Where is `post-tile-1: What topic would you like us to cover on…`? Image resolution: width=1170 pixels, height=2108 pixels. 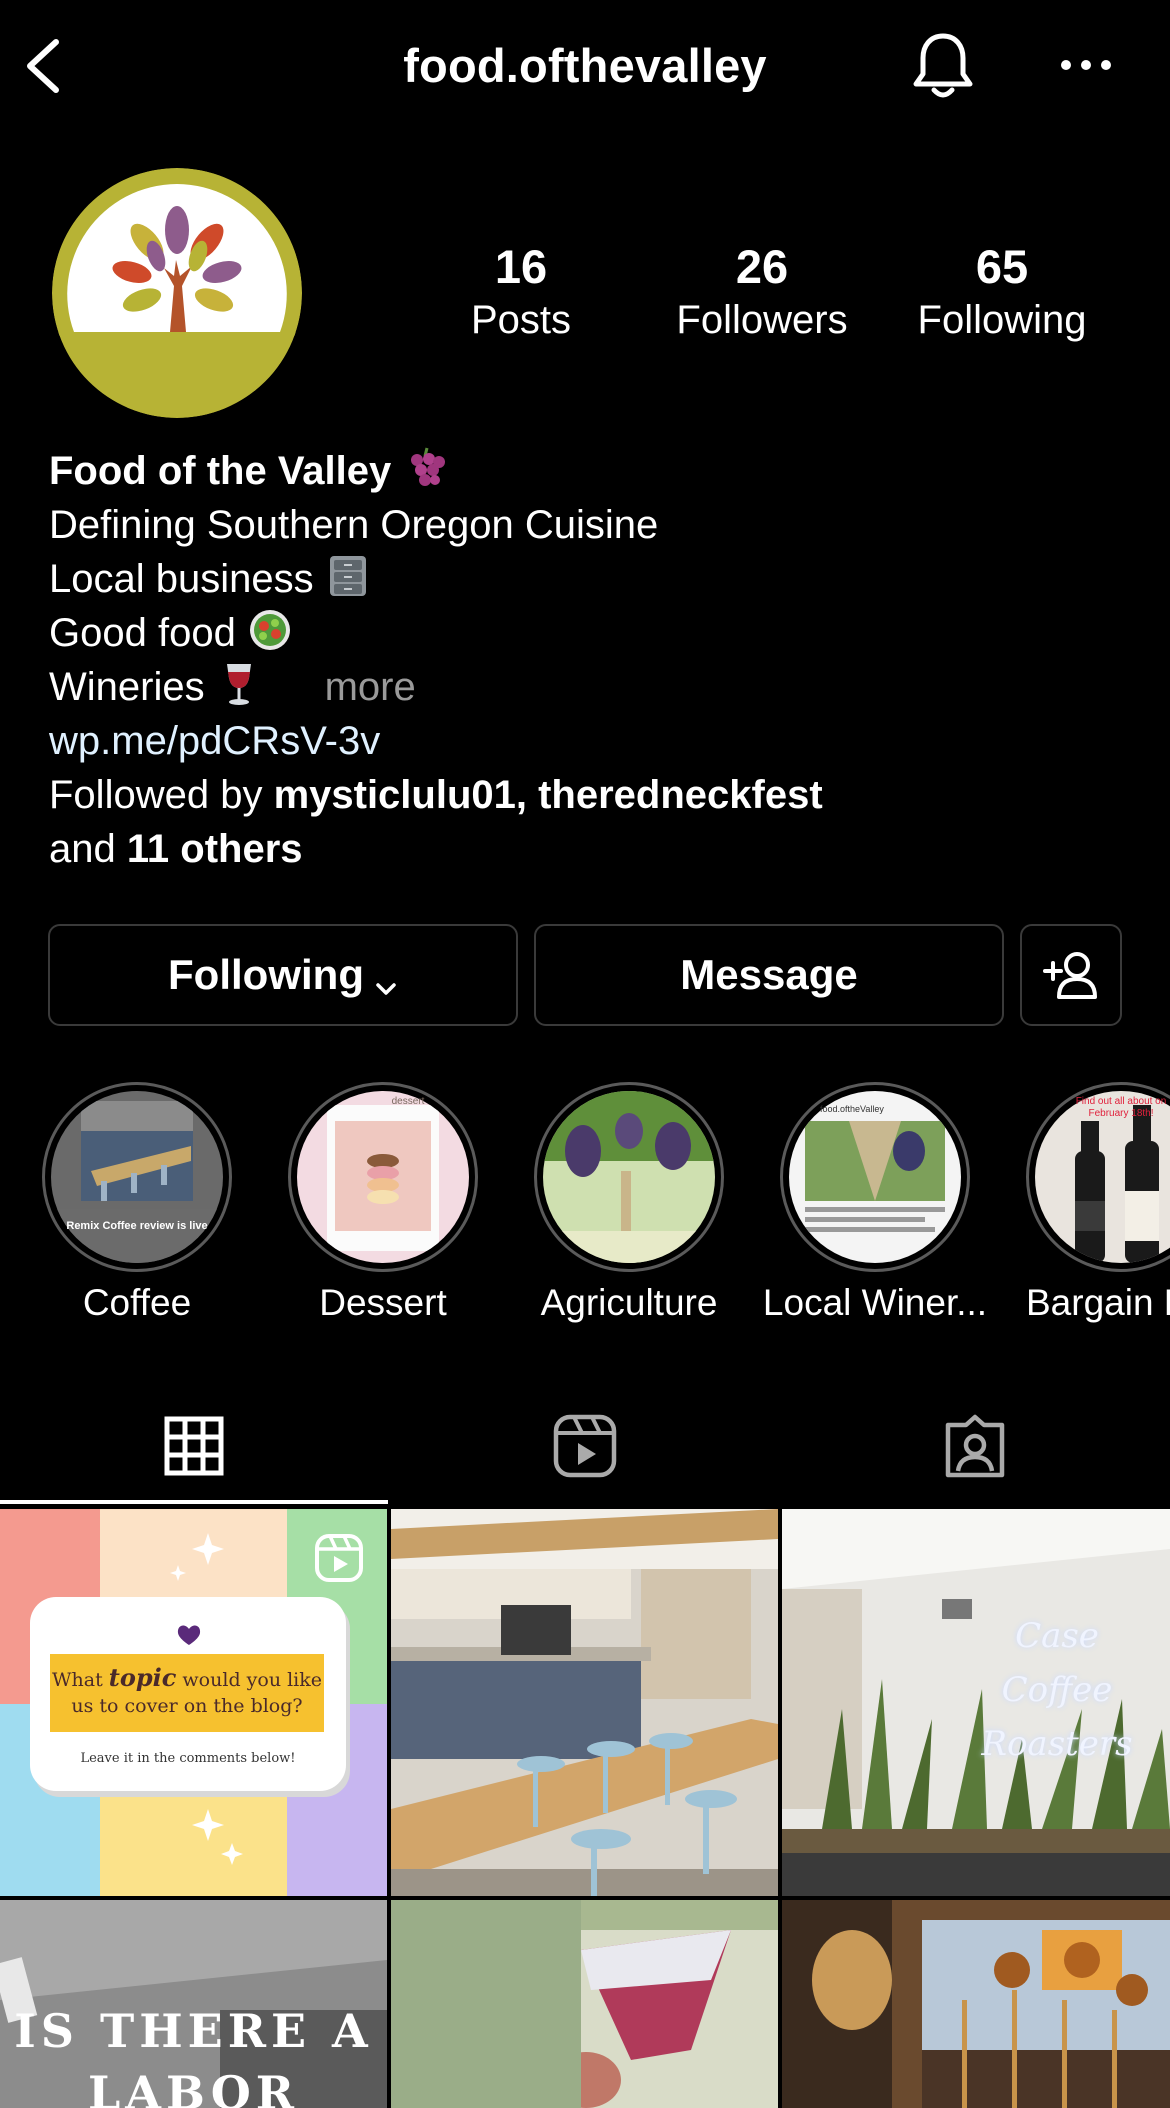 post-tile-1: What topic would you like us to cover on… is located at coordinates (193, 1702).